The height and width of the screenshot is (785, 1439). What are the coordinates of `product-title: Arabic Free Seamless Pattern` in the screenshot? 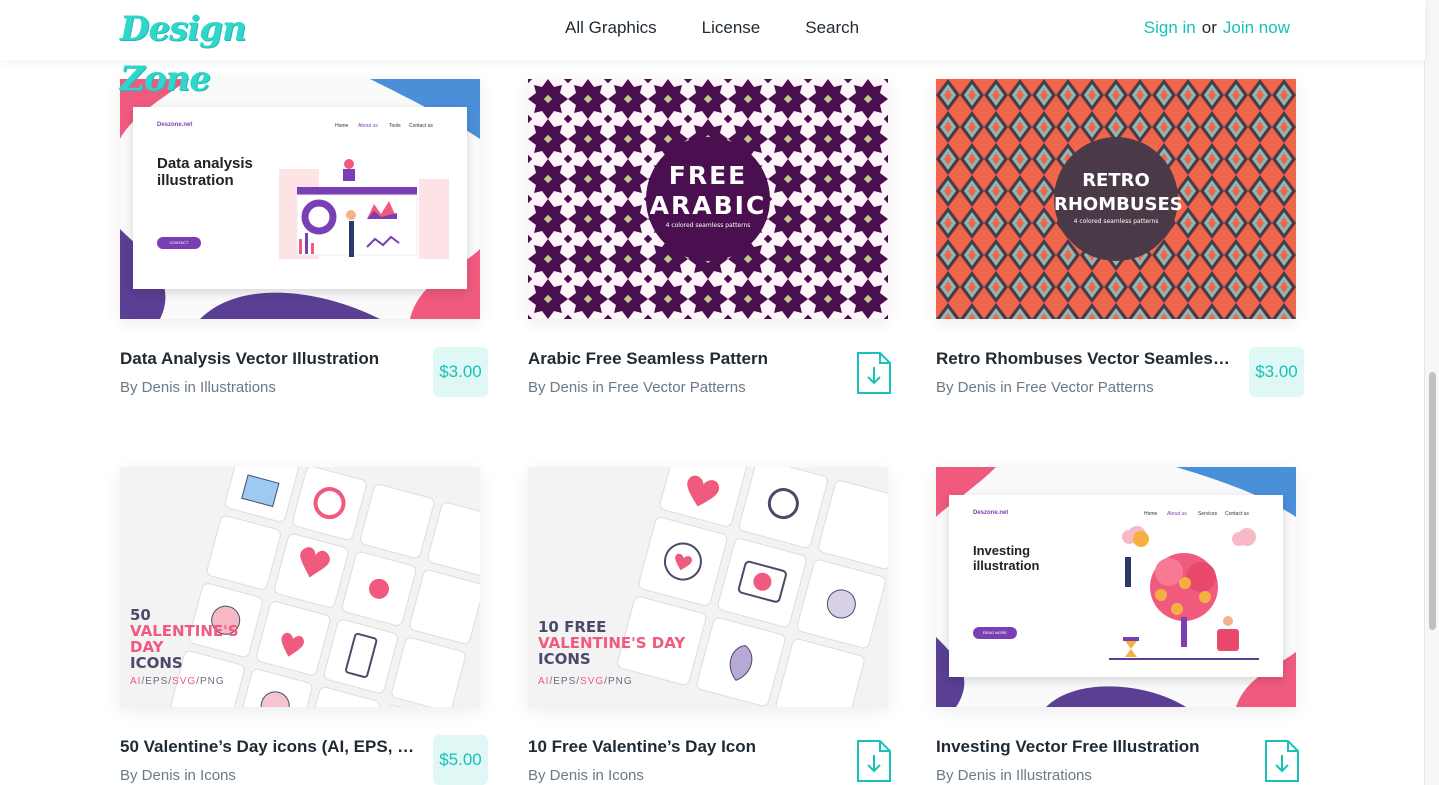 It's located at (680, 359).